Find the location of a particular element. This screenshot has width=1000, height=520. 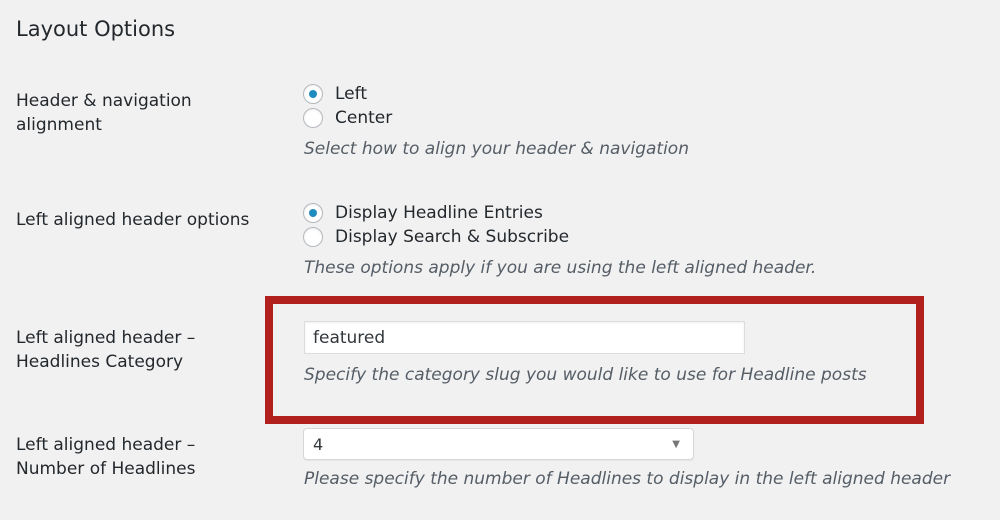

section-title: Layout Options is located at coordinates (96, 29).